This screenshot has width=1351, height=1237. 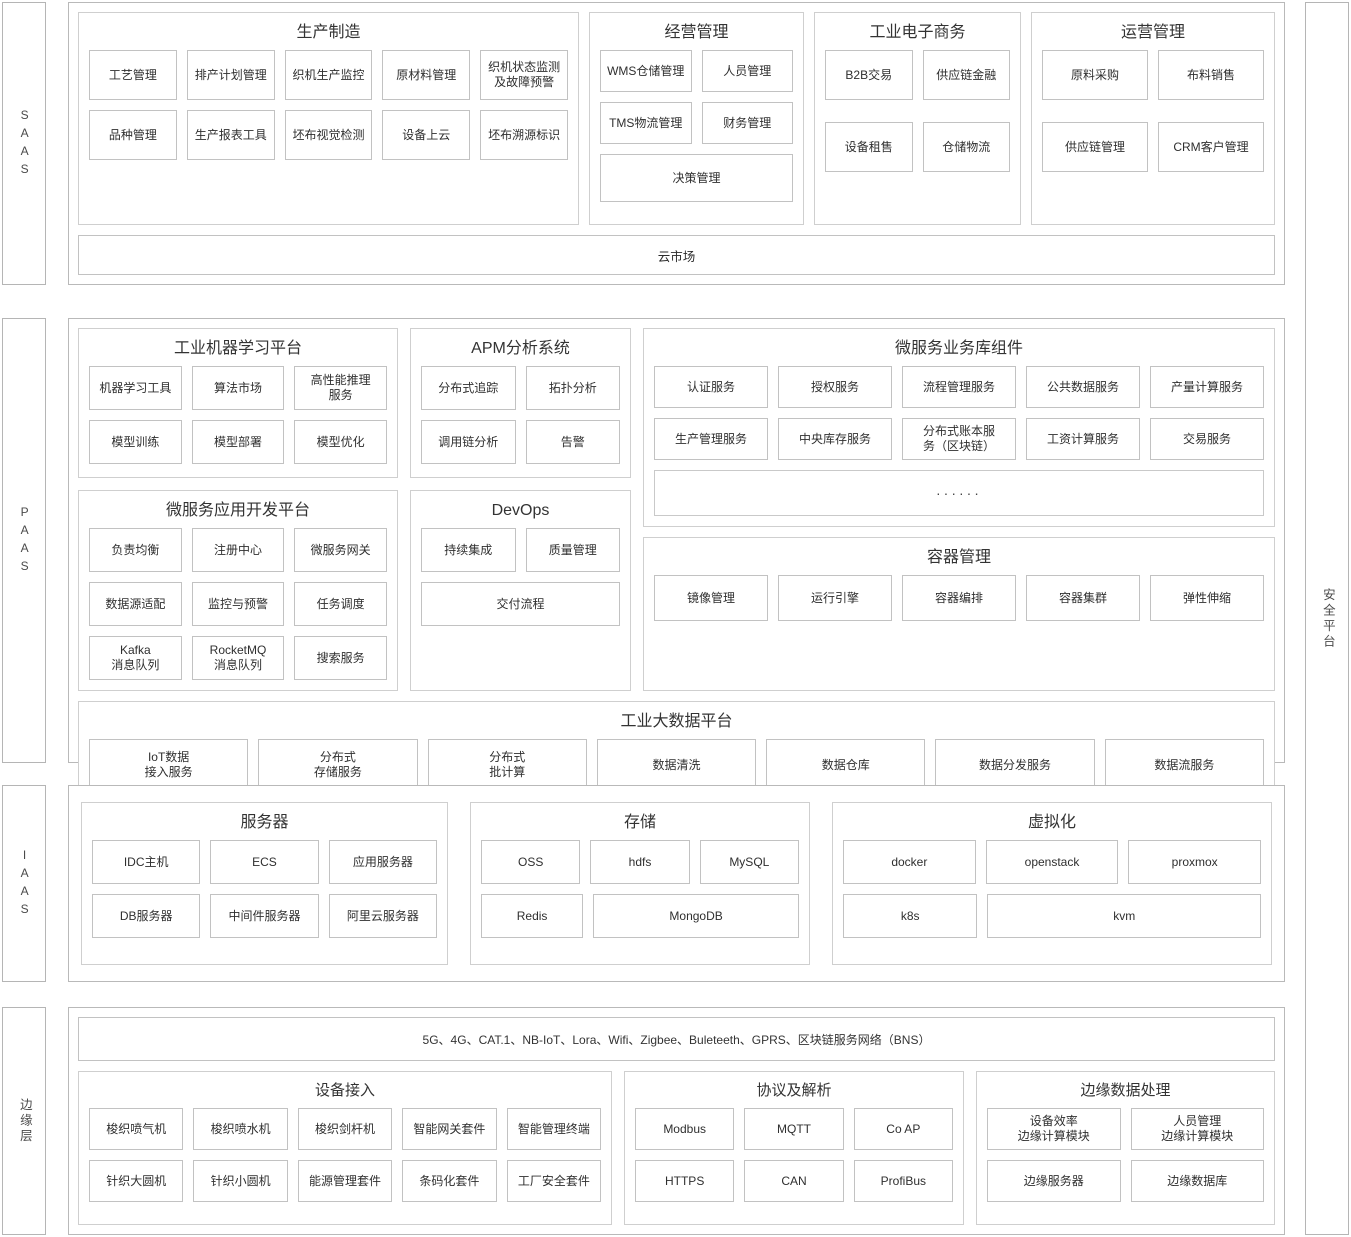 I want to click on module-card: 边缘服务器, so click(x=1054, y=1181).